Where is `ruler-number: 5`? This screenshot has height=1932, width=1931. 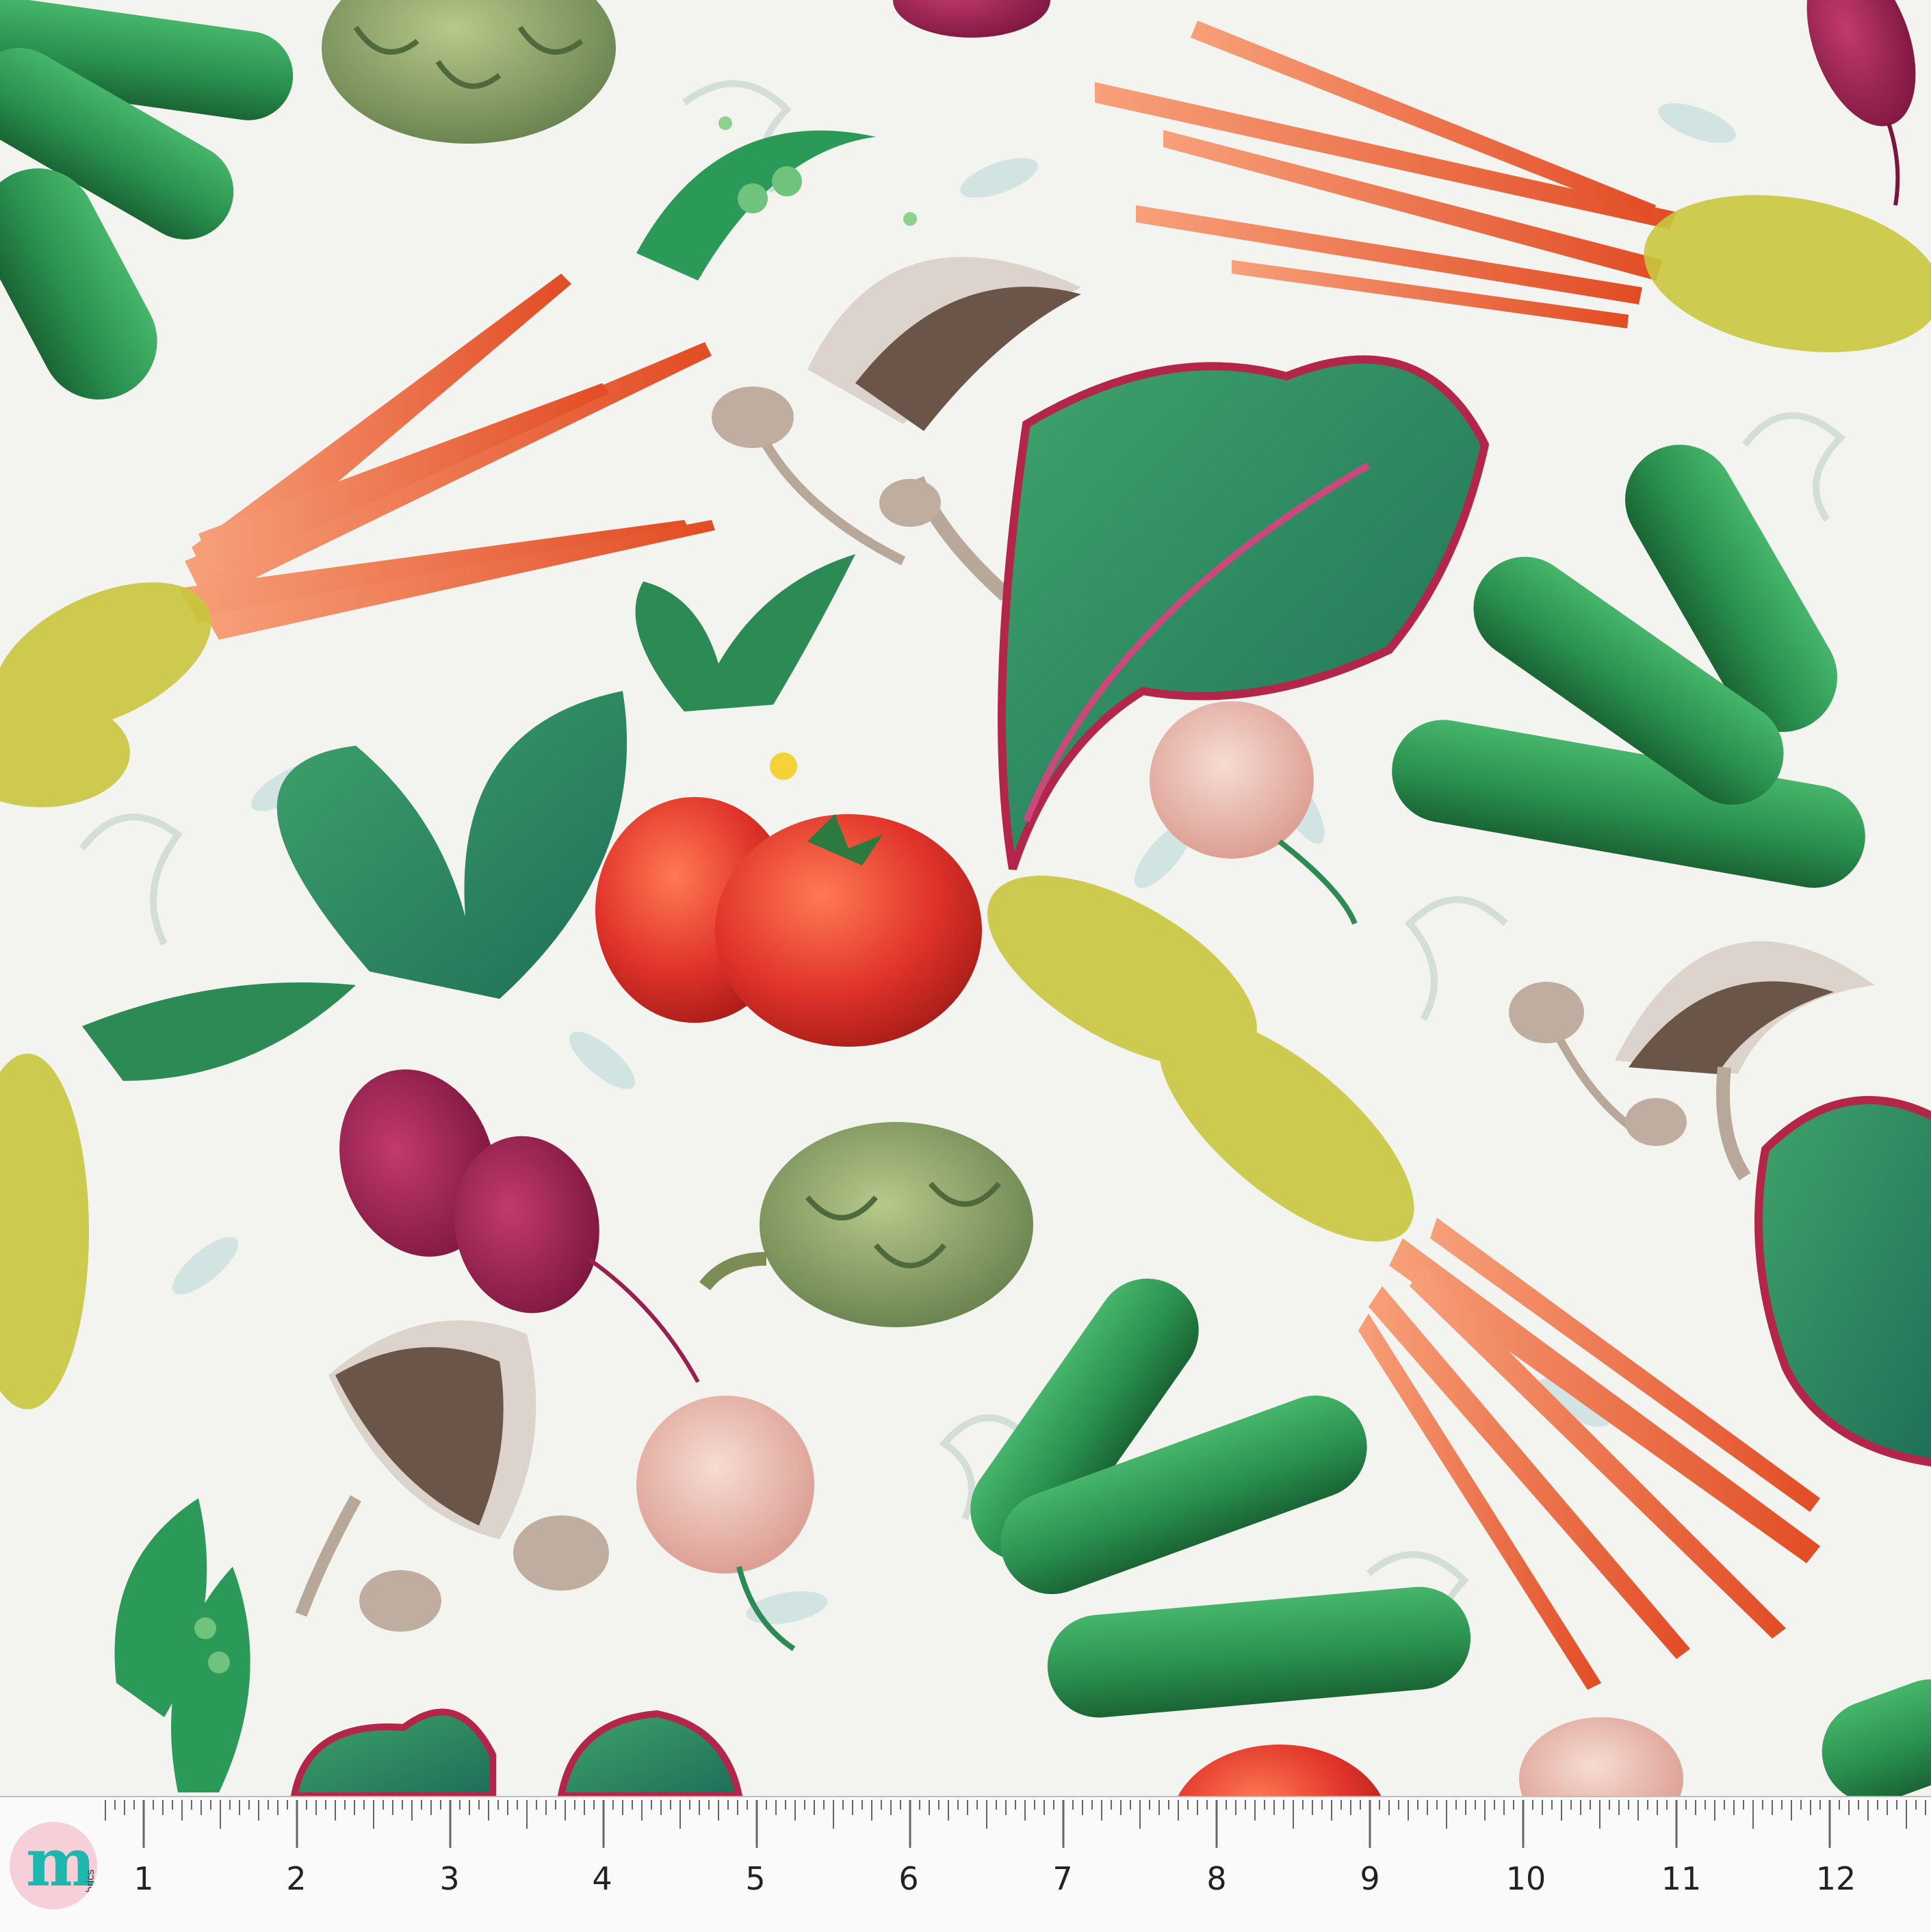 ruler-number: 5 is located at coordinates (755, 1878).